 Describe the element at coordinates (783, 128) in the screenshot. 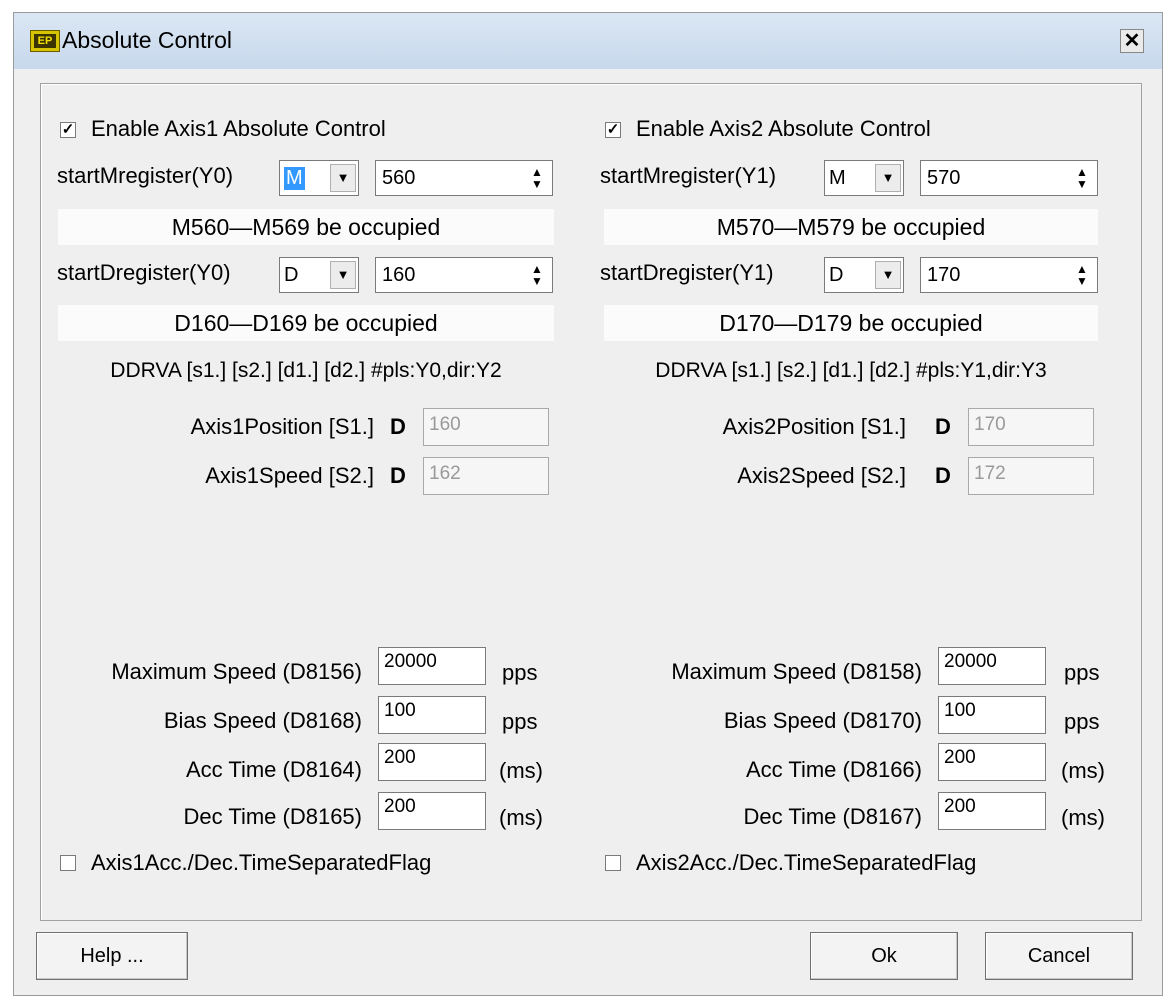

I see `axis2-enable-label: Enable Axis2 Absolute Control` at that location.